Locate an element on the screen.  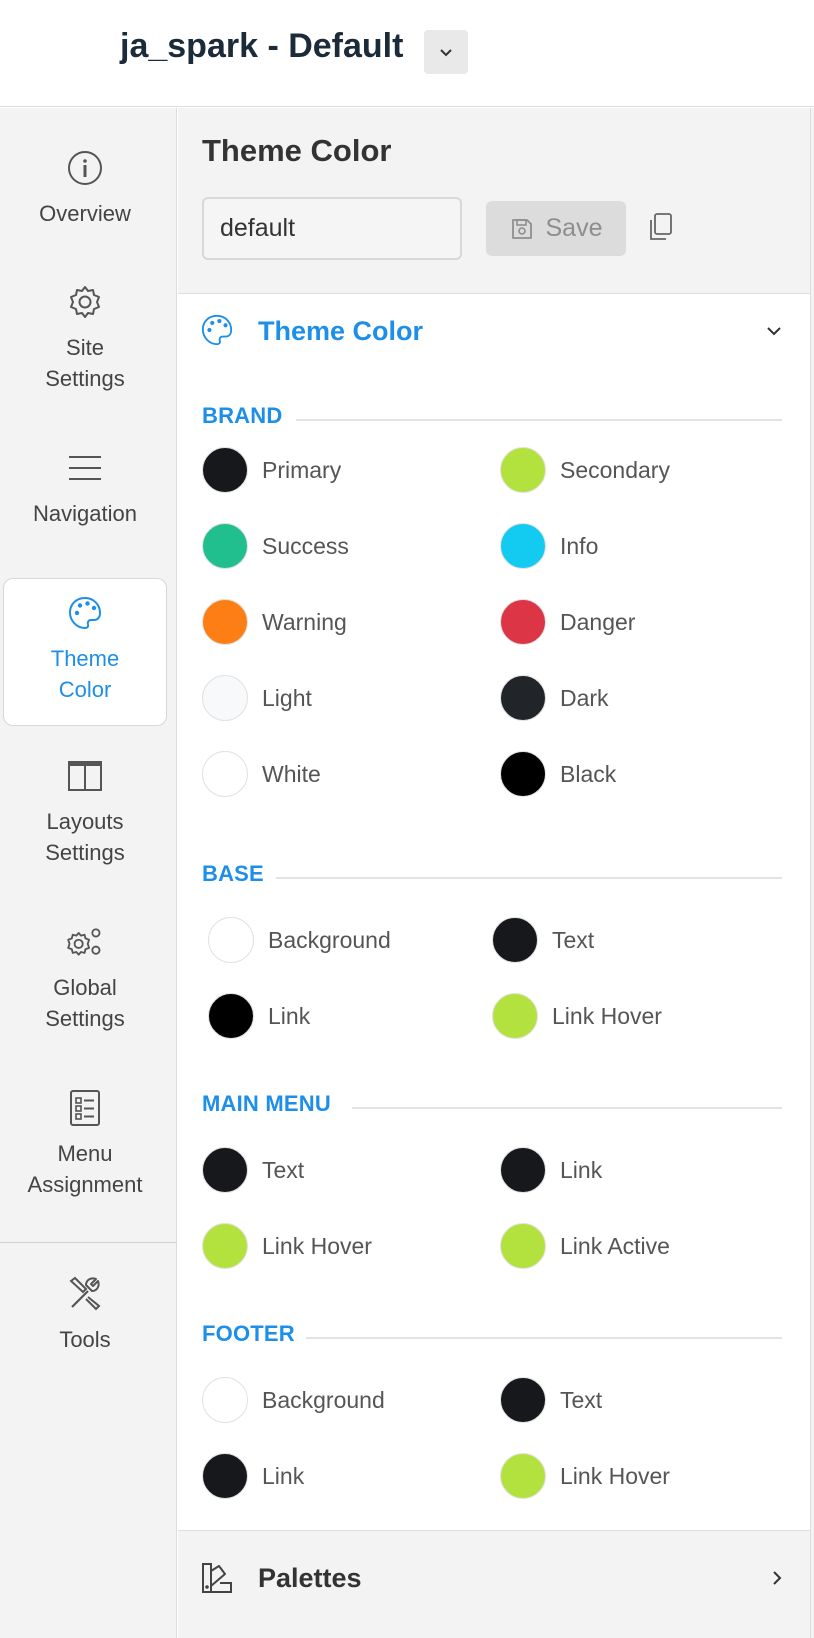
sidebar-item-theme-color: Theme Color is located at coordinates (85, 652).